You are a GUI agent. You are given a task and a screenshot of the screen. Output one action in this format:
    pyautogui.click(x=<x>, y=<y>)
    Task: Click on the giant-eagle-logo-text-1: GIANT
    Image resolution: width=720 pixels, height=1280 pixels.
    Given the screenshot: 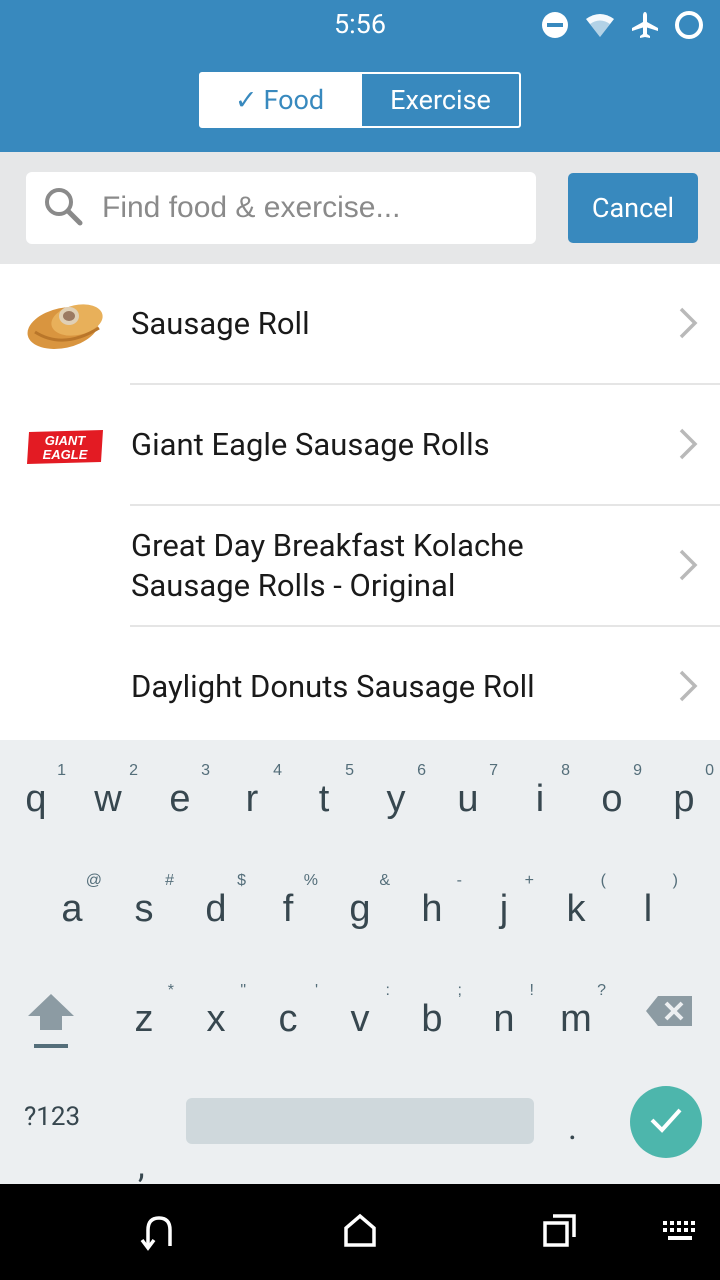 What is the action you would take?
    pyautogui.click(x=66, y=440)
    